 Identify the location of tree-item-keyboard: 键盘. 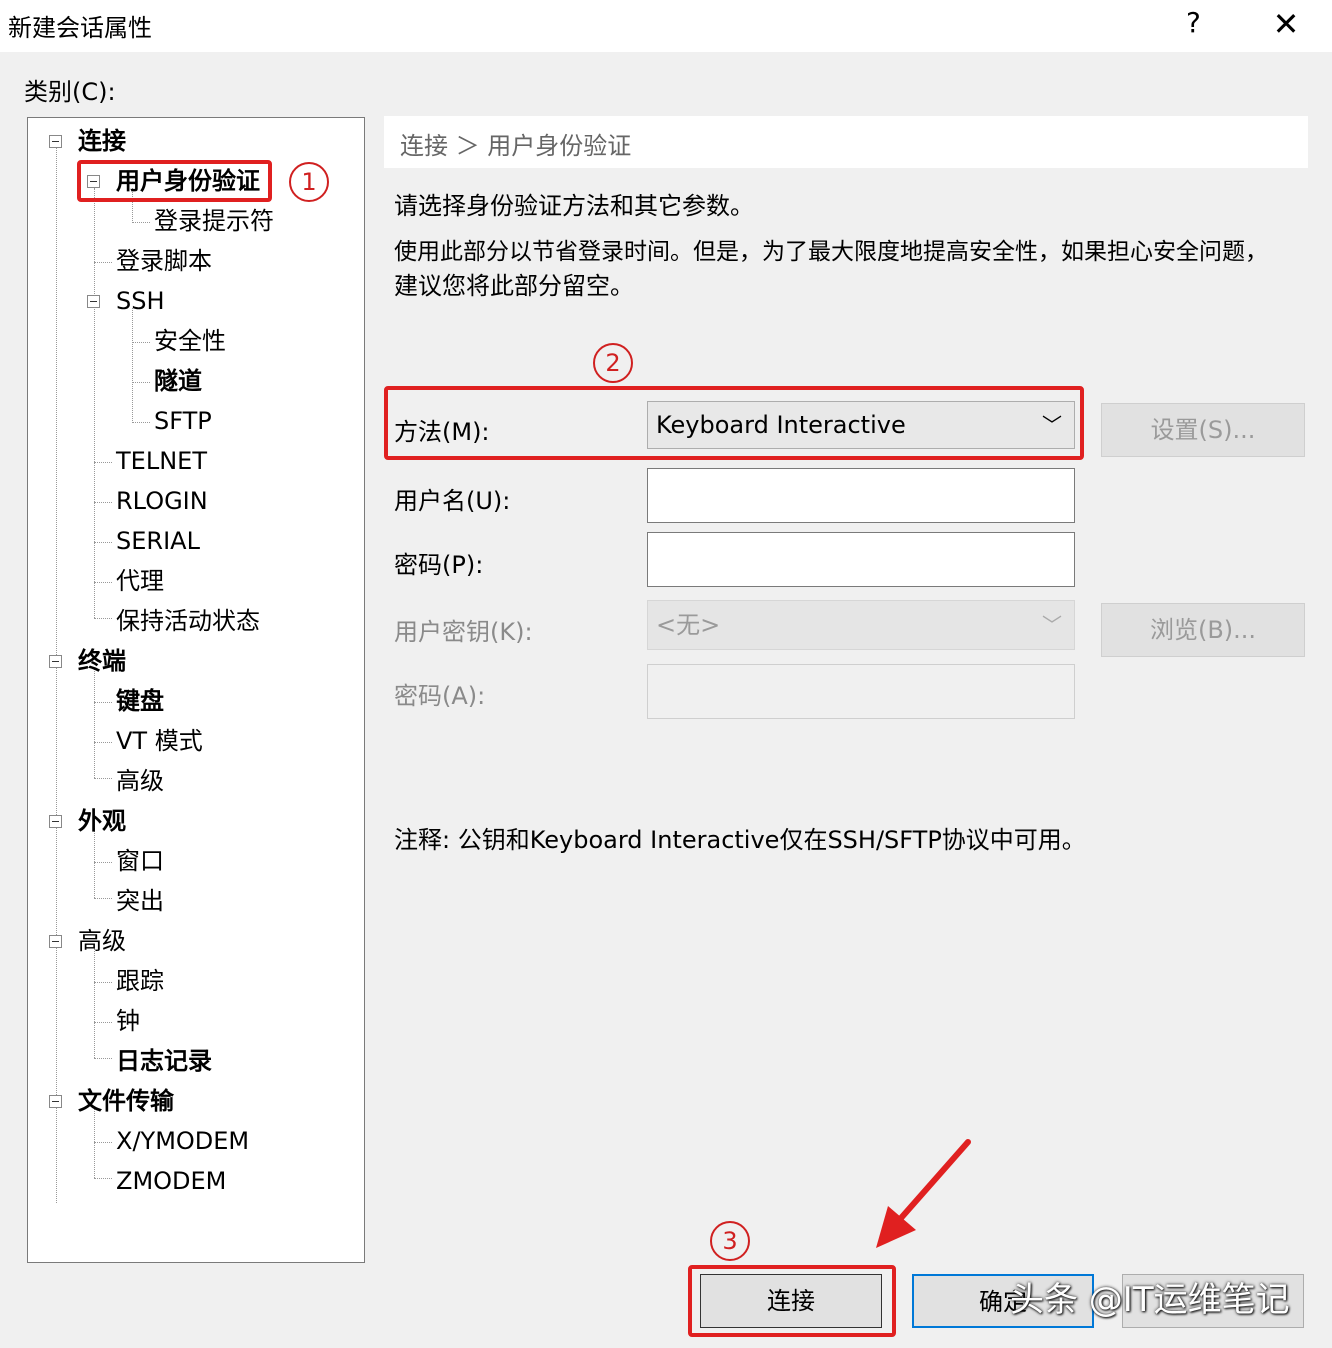
(140, 701).